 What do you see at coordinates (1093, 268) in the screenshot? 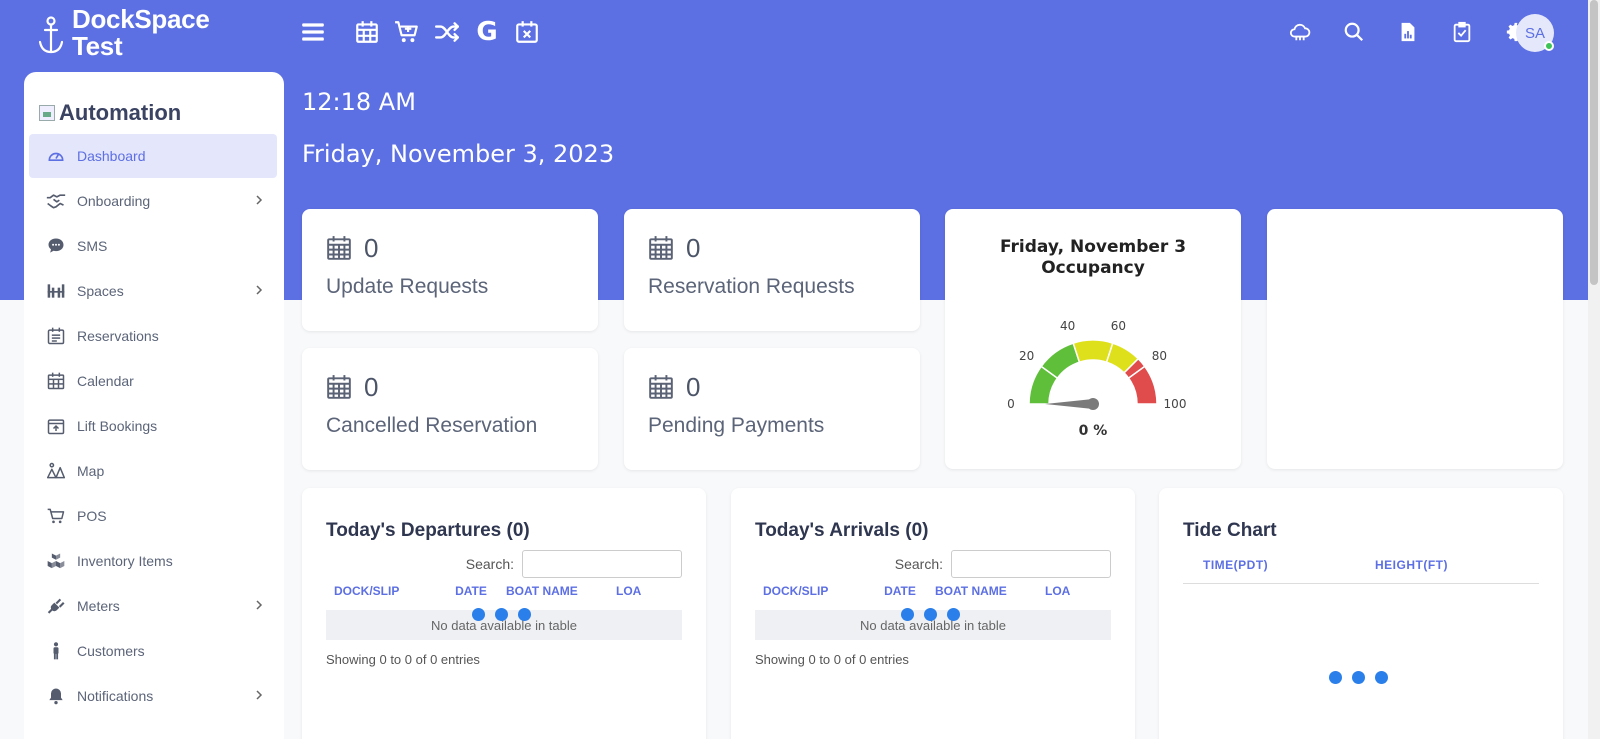
I see `gauge-title-line2: Occupancy` at bounding box center [1093, 268].